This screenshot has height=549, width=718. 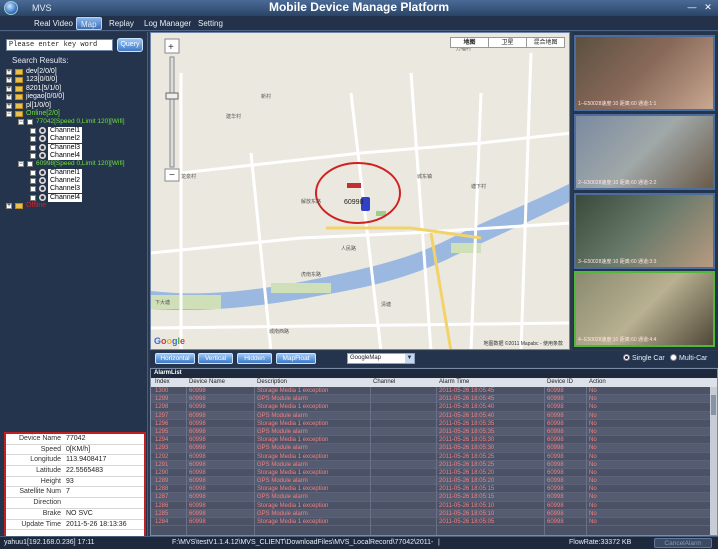 I want to click on tab-hybrid: 混合地图, so click(x=545, y=42).